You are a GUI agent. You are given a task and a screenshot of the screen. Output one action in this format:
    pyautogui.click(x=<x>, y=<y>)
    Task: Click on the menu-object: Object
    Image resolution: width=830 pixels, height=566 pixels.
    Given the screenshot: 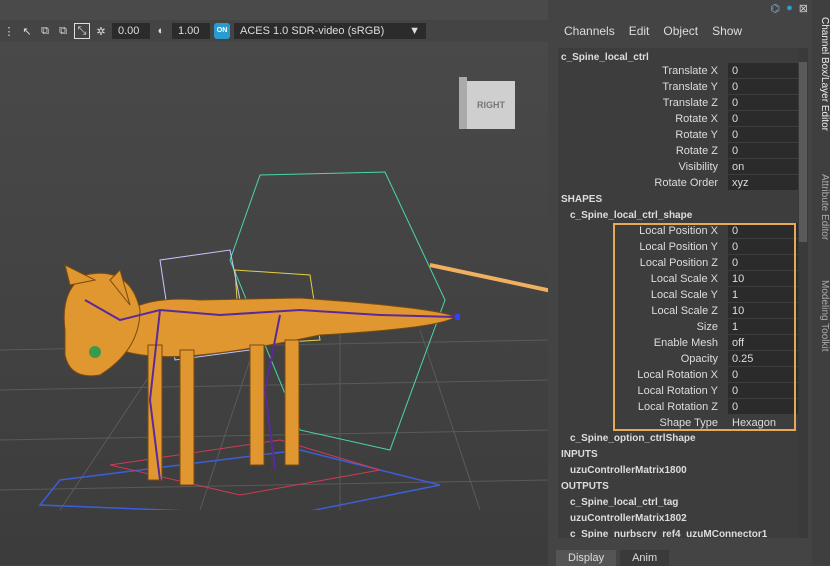 What is the action you would take?
    pyautogui.click(x=680, y=31)
    